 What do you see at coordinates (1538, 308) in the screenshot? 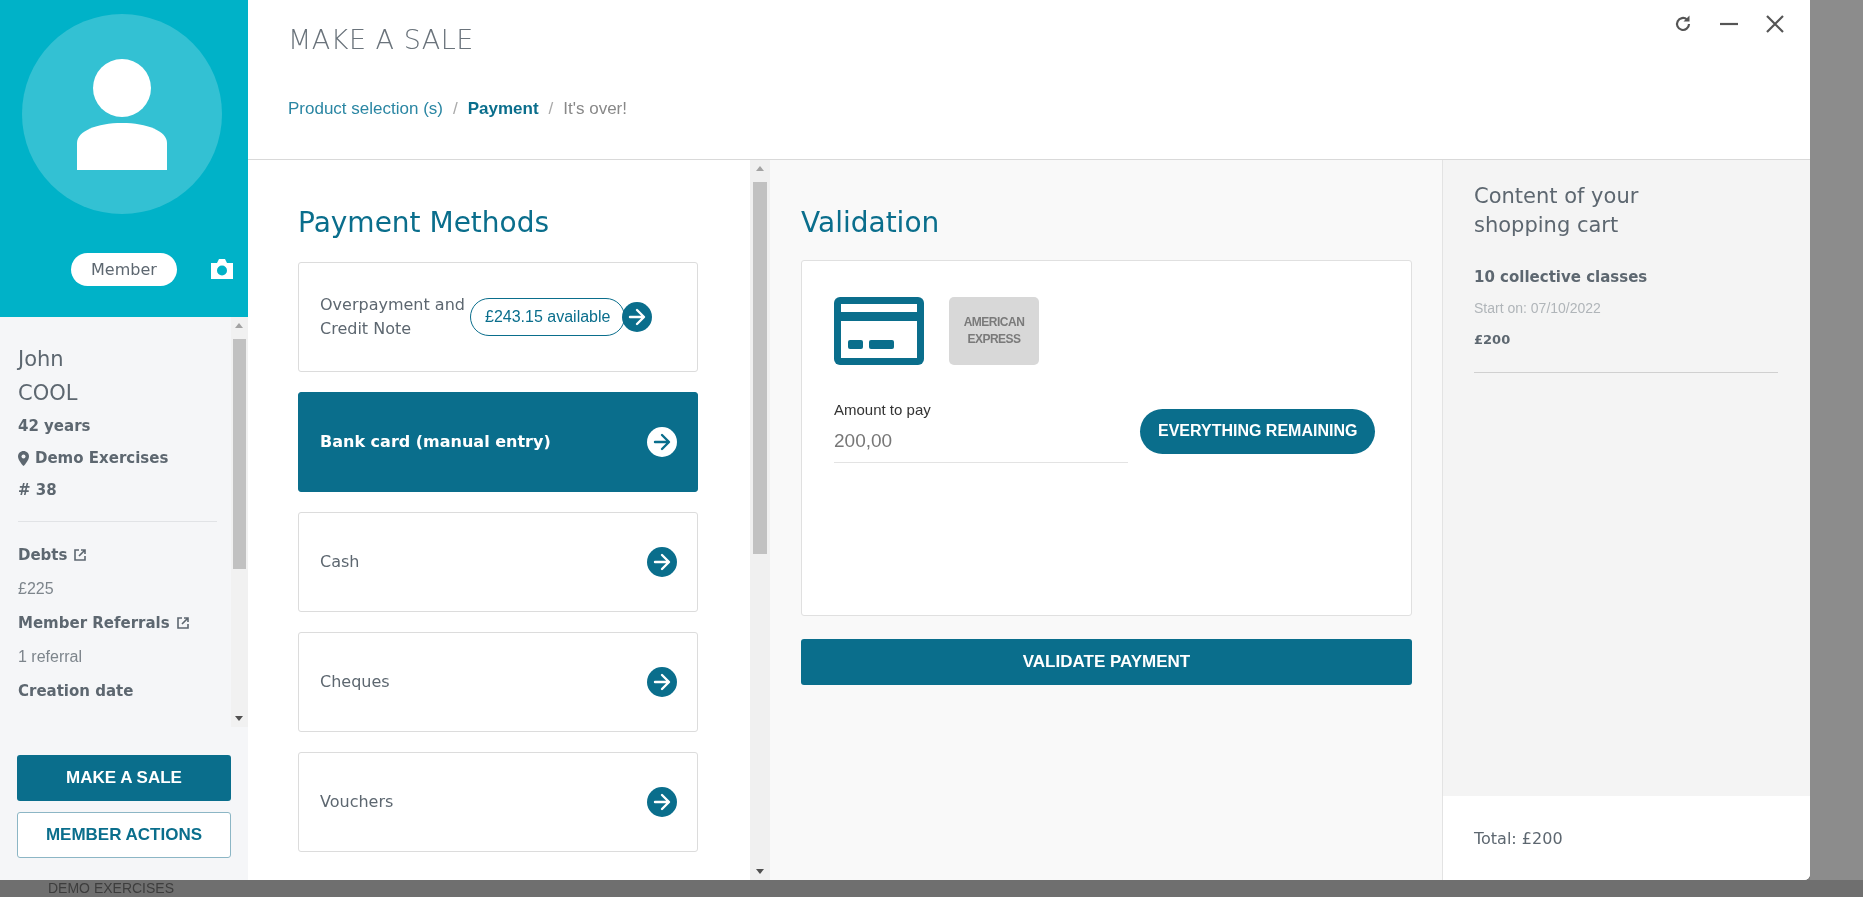
I see `cart-item-start-date: Start on: 07/10/2022` at bounding box center [1538, 308].